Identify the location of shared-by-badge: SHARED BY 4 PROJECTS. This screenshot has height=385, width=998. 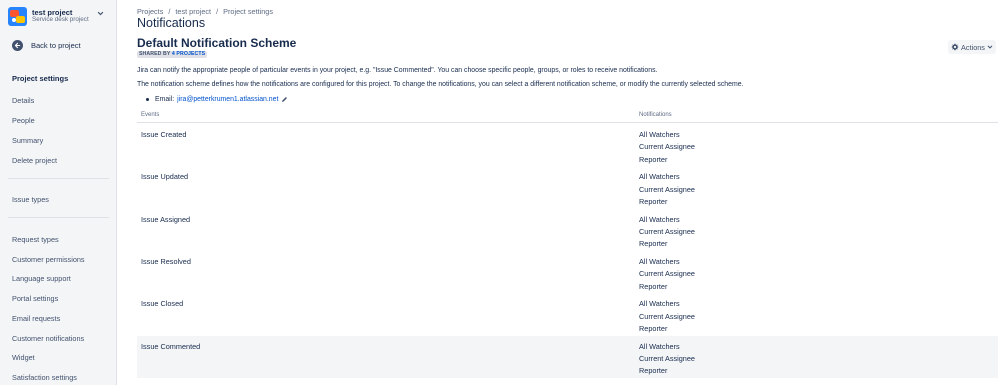
(172, 54).